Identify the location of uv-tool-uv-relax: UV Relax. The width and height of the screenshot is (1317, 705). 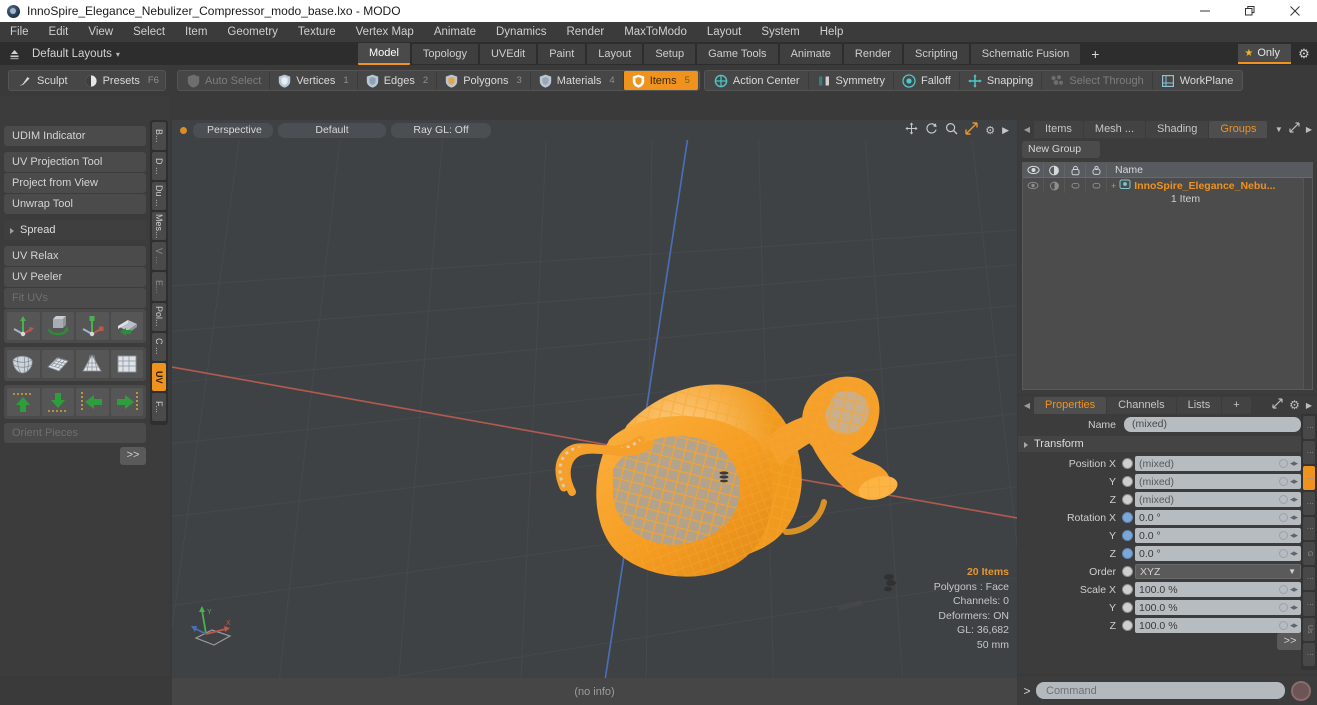
(75, 256).